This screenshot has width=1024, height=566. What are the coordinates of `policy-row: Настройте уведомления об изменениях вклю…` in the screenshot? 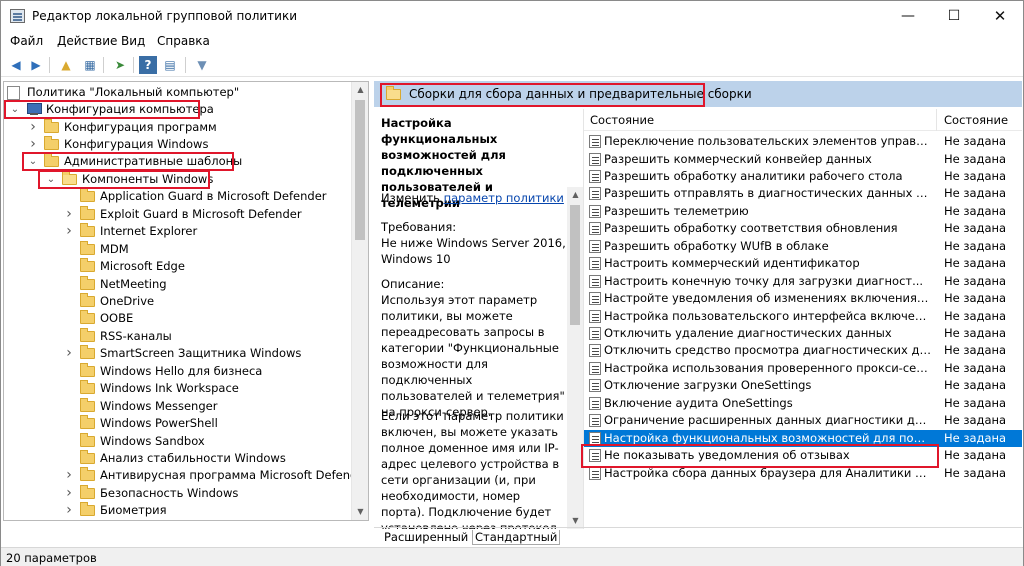 It's located at (803, 298).